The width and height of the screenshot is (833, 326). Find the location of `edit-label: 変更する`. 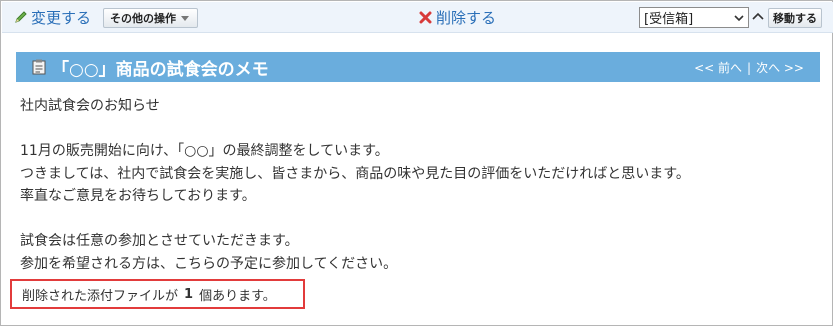

edit-label: 変更する is located at coordinates (61, 17).